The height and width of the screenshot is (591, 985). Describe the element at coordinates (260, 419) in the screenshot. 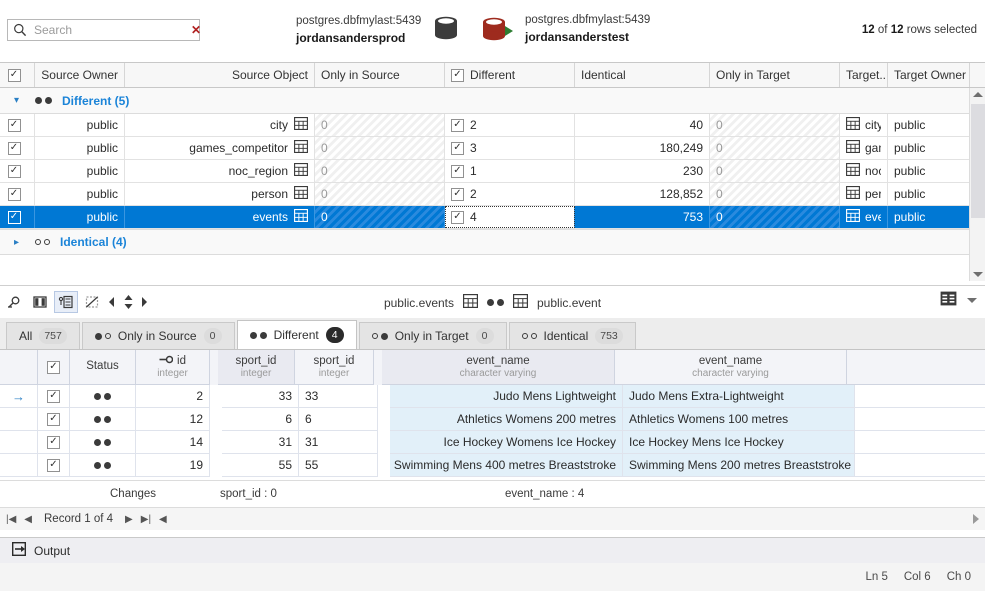

I see `detail-cell-sport-id-source: 6` at that location.